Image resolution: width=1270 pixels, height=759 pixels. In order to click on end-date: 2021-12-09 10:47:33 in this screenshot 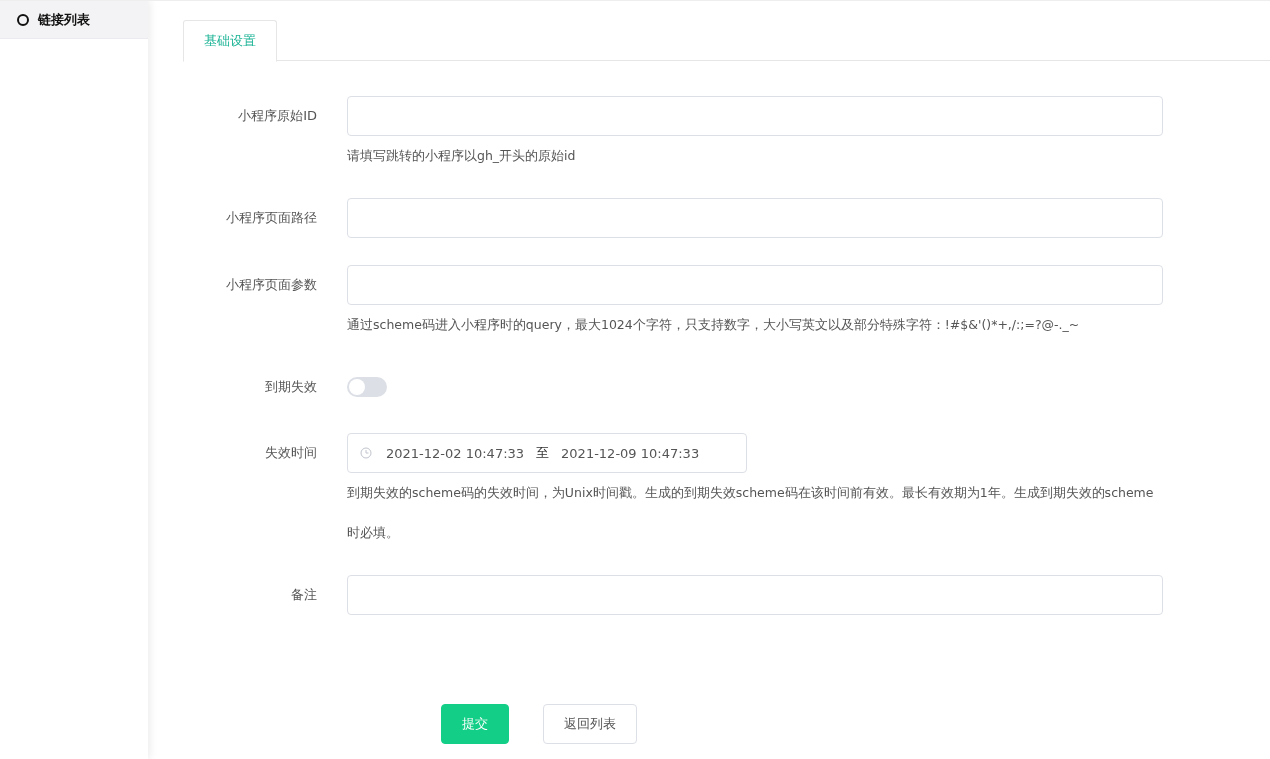, I will do `click(630, 453)`.